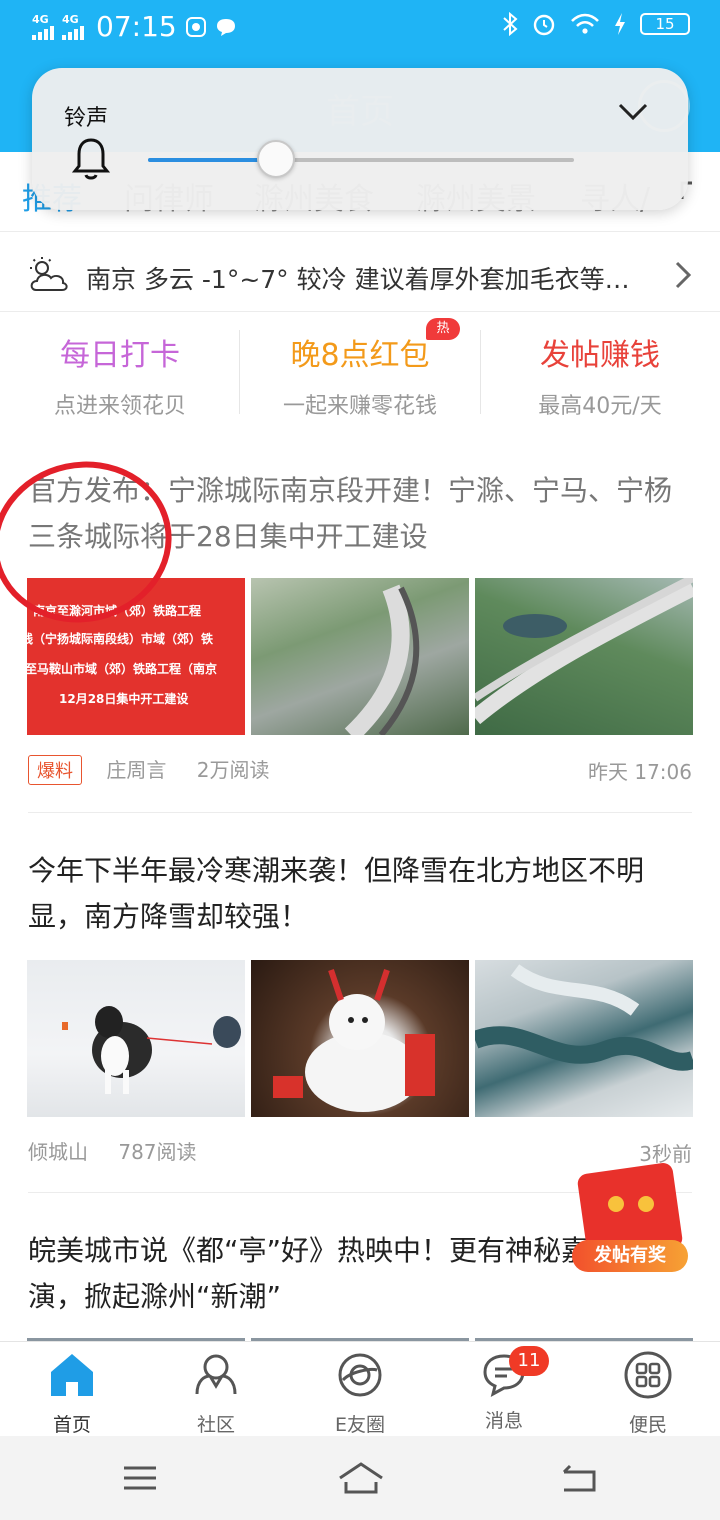 This screenshot has height=1520, width=720. I want to click on bluetooth-icon, so click(510, 24).